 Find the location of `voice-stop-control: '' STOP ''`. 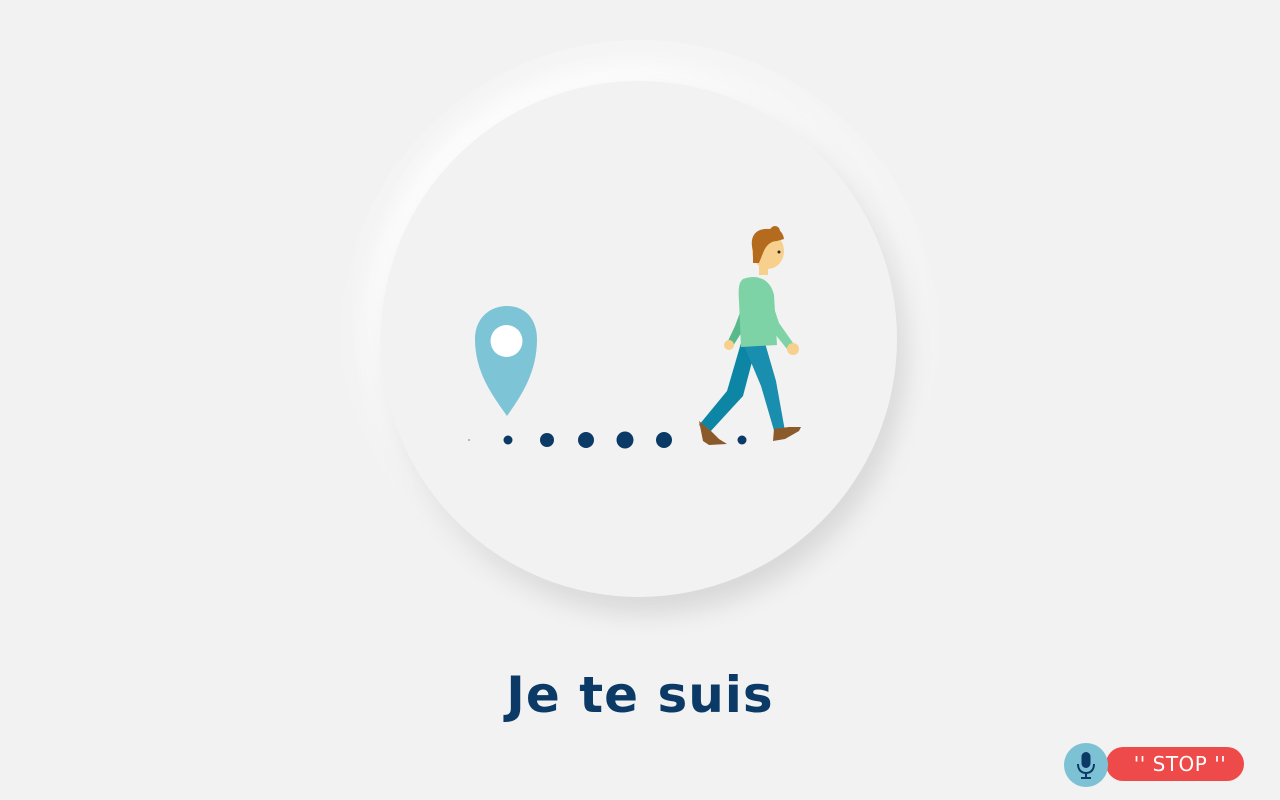

voice-stop-control: '' STOP '' is located at coordinates (1155, 765).